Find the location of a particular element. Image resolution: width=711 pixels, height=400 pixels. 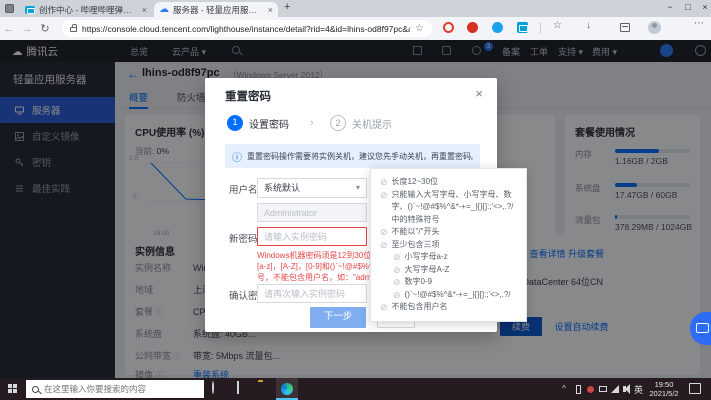

rule-length: ⊘ 长度12~30位 is located at coordinates (409, 182).